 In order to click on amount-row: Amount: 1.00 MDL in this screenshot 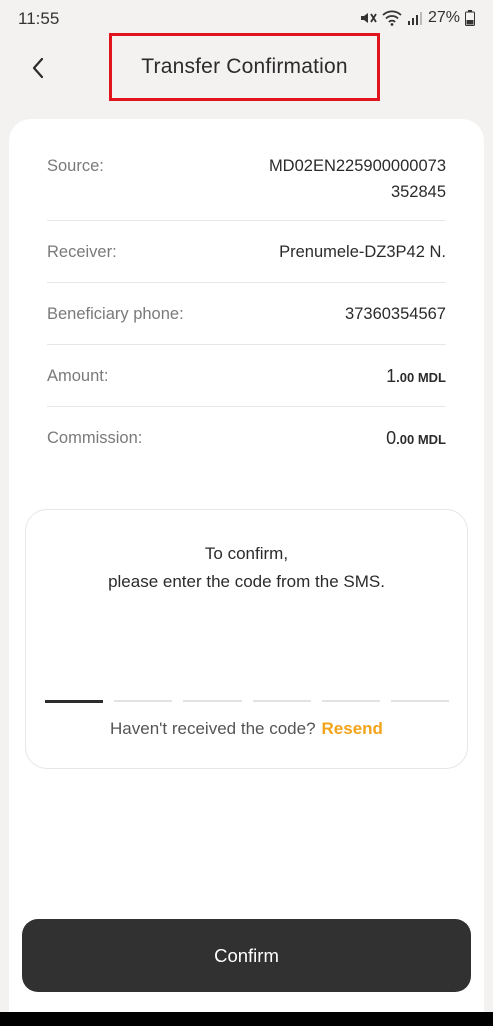, I will do `click(246, 377)`.